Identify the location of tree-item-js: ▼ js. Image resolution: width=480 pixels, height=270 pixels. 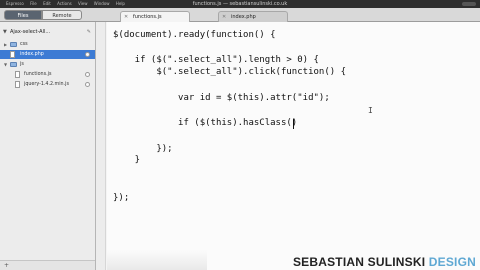
(47, 64).